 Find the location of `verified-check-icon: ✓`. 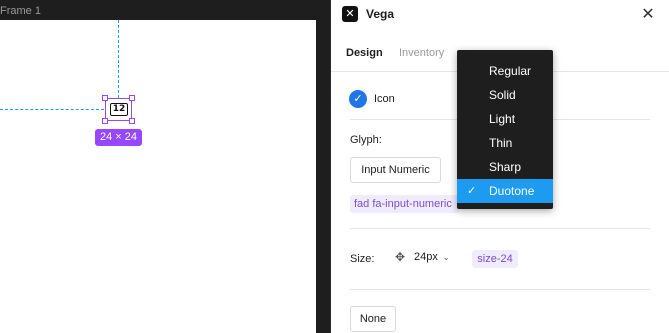

verified-check-icon: ✓ is located at coordinates (358, 99).